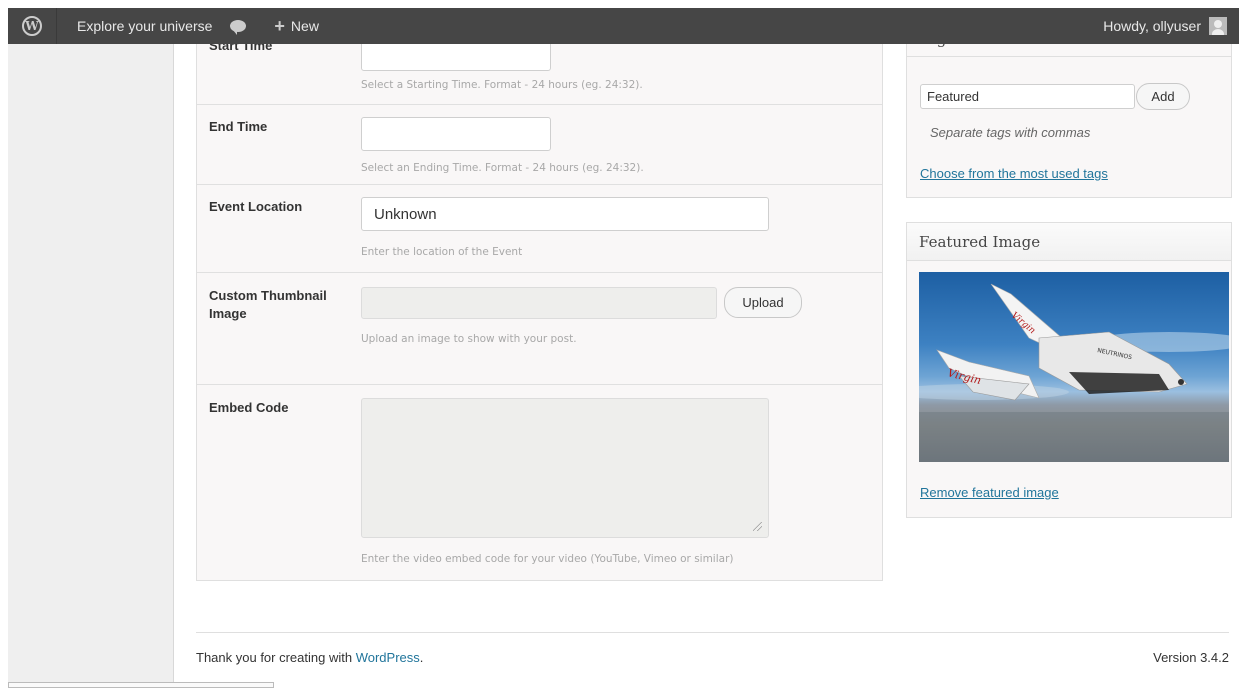 The height and width of the screenshot is (693, 1248). I want to click on plus-icon: +, so click(279, 25).